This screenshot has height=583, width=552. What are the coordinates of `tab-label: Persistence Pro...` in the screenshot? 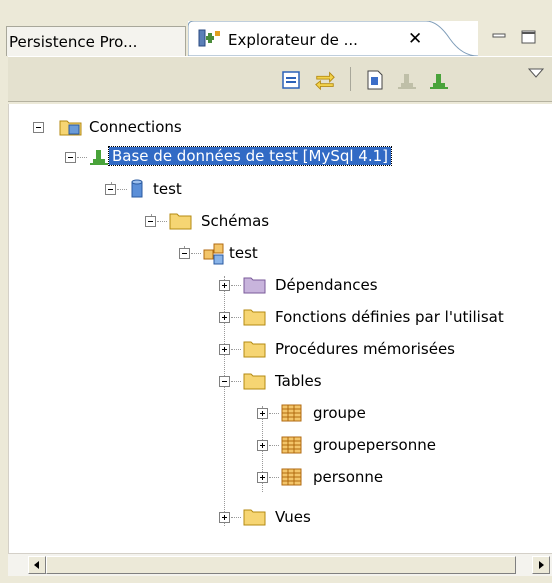 It's located at (73, 42).